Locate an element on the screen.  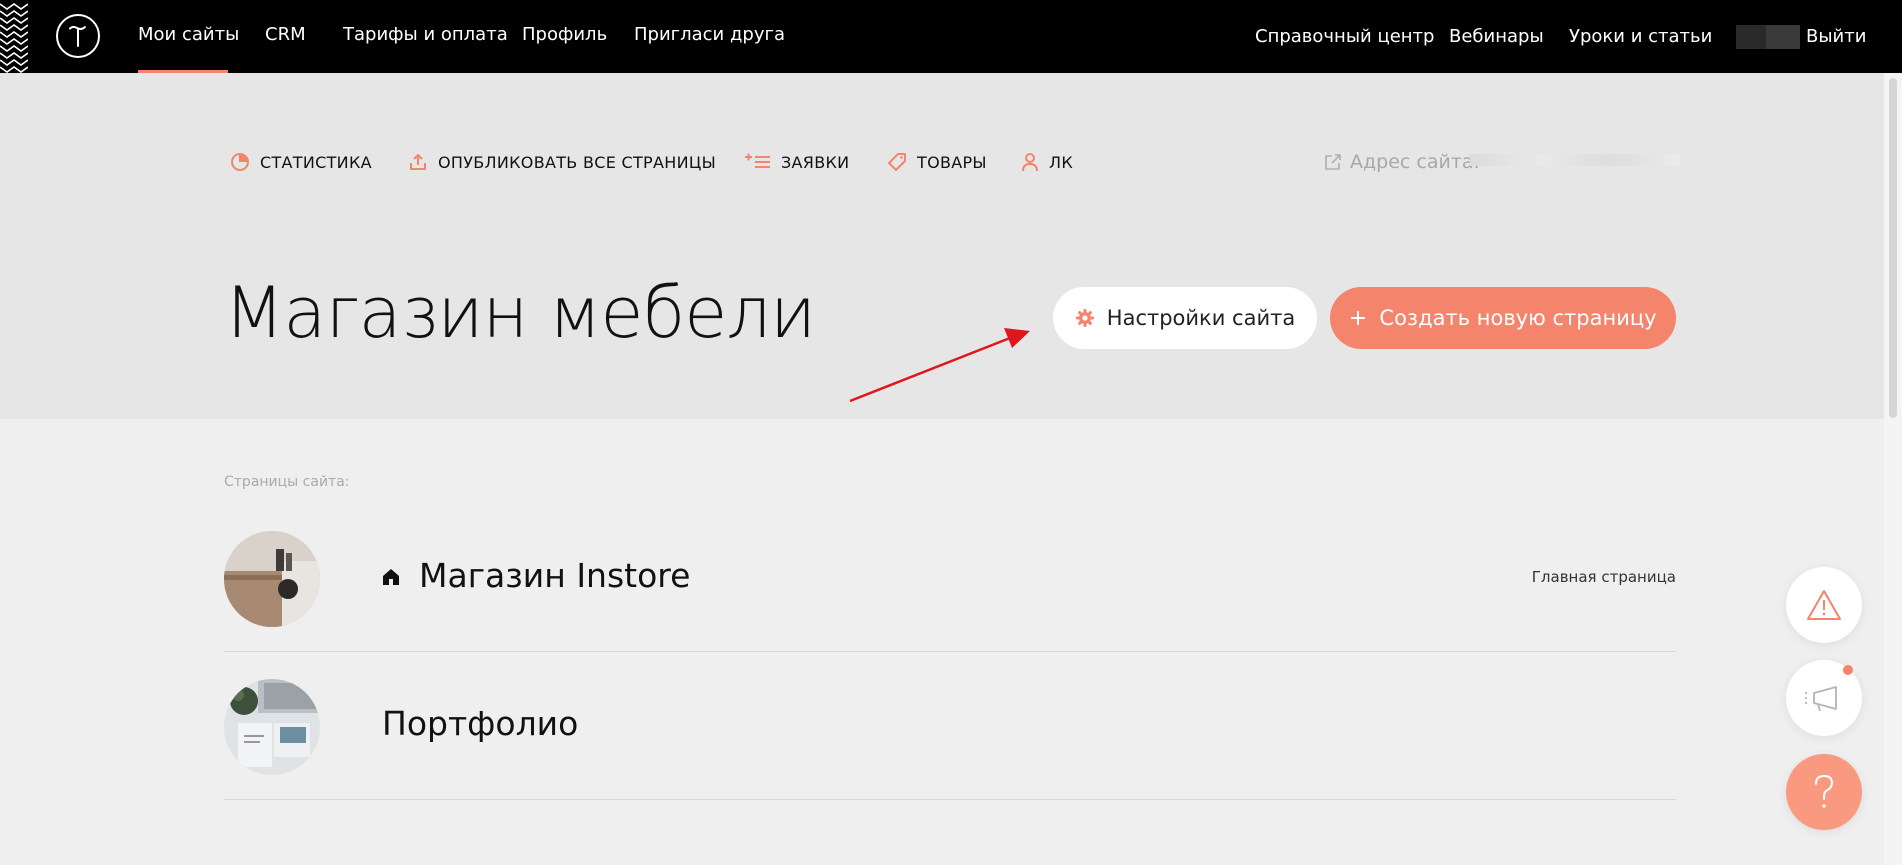
personal-account-link: ЛК is located at coordinates (1047, 162).